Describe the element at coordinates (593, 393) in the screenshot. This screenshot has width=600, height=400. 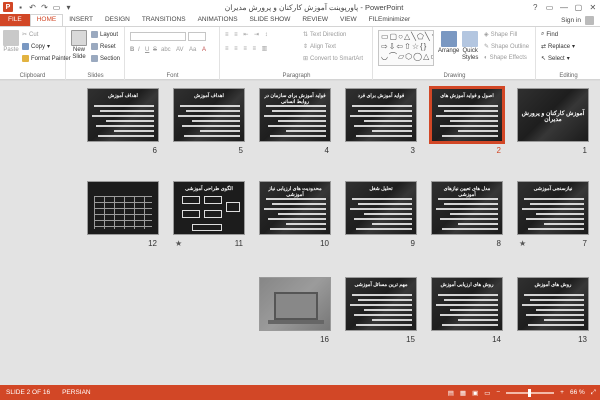
I see `fit-to-window-icon: ⤢` at that location.